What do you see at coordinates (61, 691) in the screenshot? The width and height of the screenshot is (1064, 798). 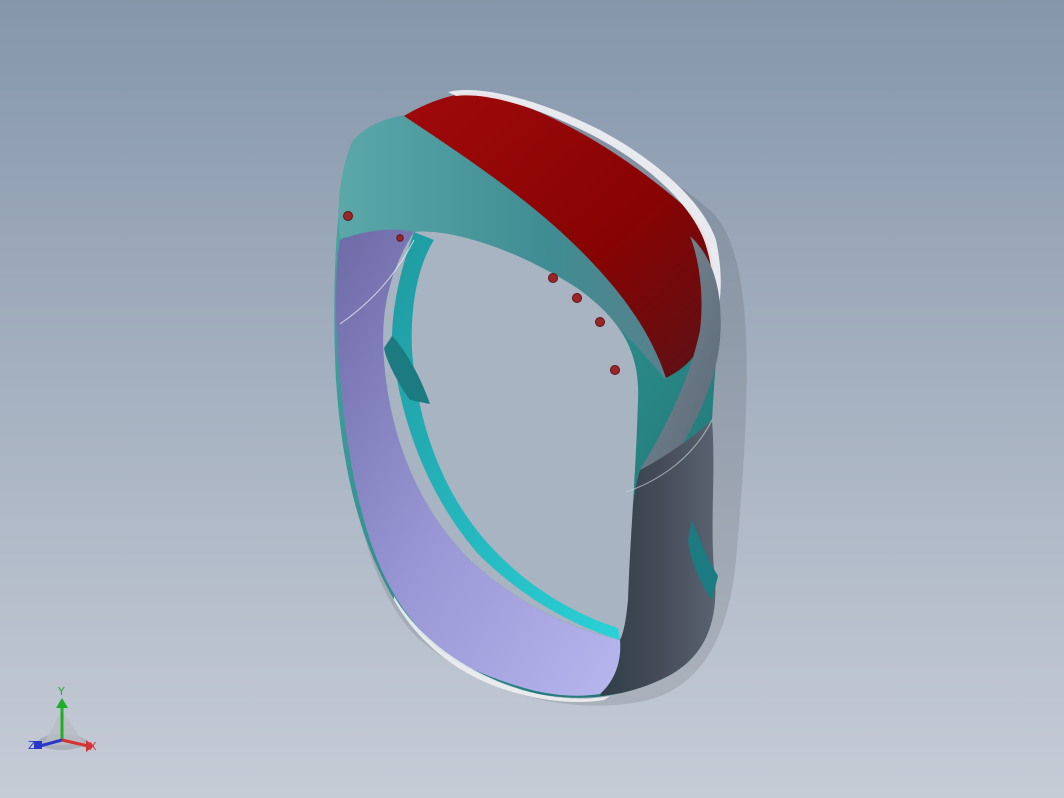 I see `triad-y-label: Y` at bounding box center [61, 691].